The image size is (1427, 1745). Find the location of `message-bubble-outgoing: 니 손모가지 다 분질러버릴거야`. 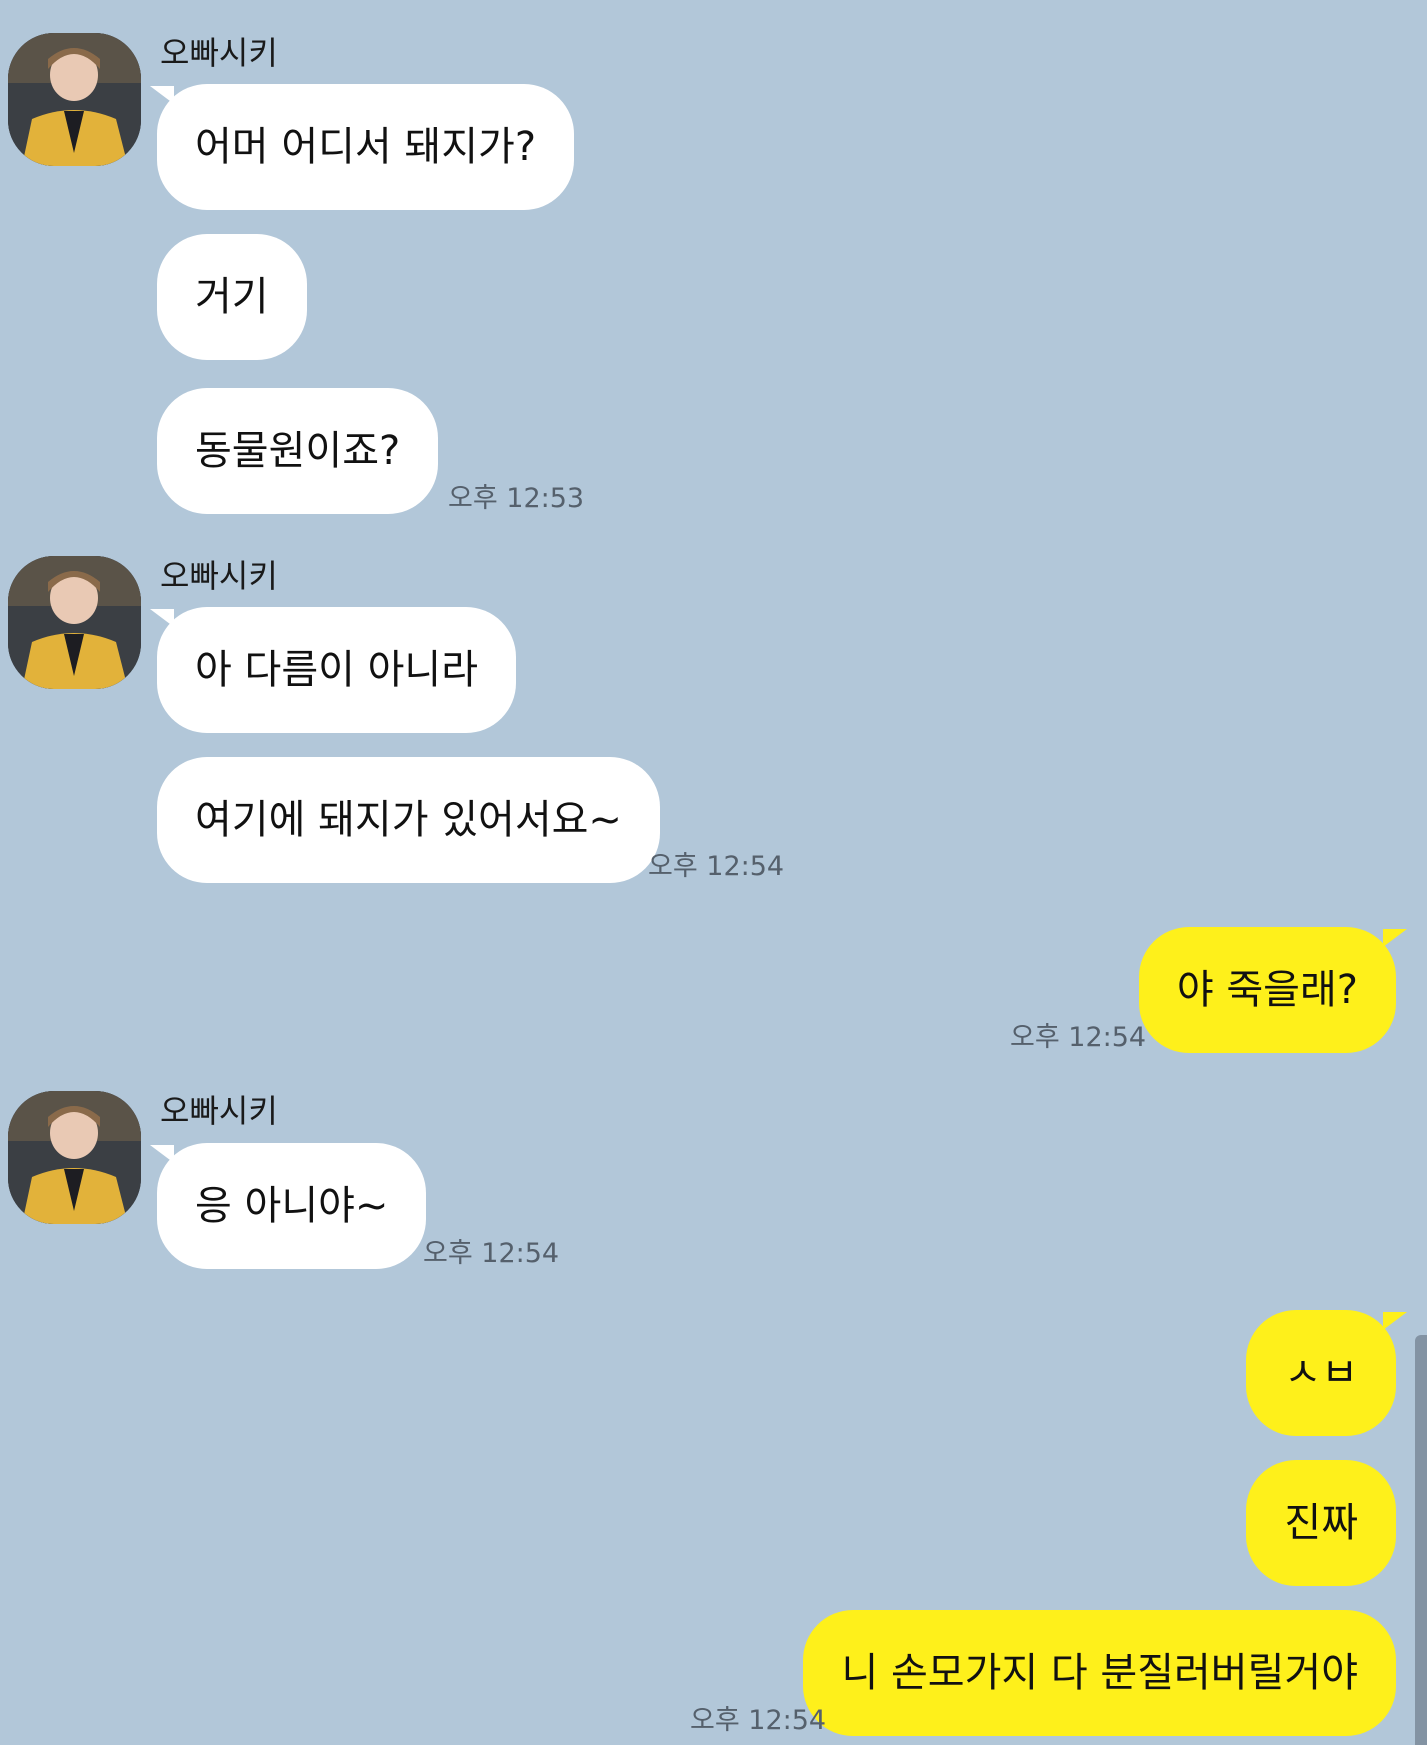

message-bubble-outgoing: 니 손모가지 다 분질러버릴거야 is located at coordinates (1099, 1673).